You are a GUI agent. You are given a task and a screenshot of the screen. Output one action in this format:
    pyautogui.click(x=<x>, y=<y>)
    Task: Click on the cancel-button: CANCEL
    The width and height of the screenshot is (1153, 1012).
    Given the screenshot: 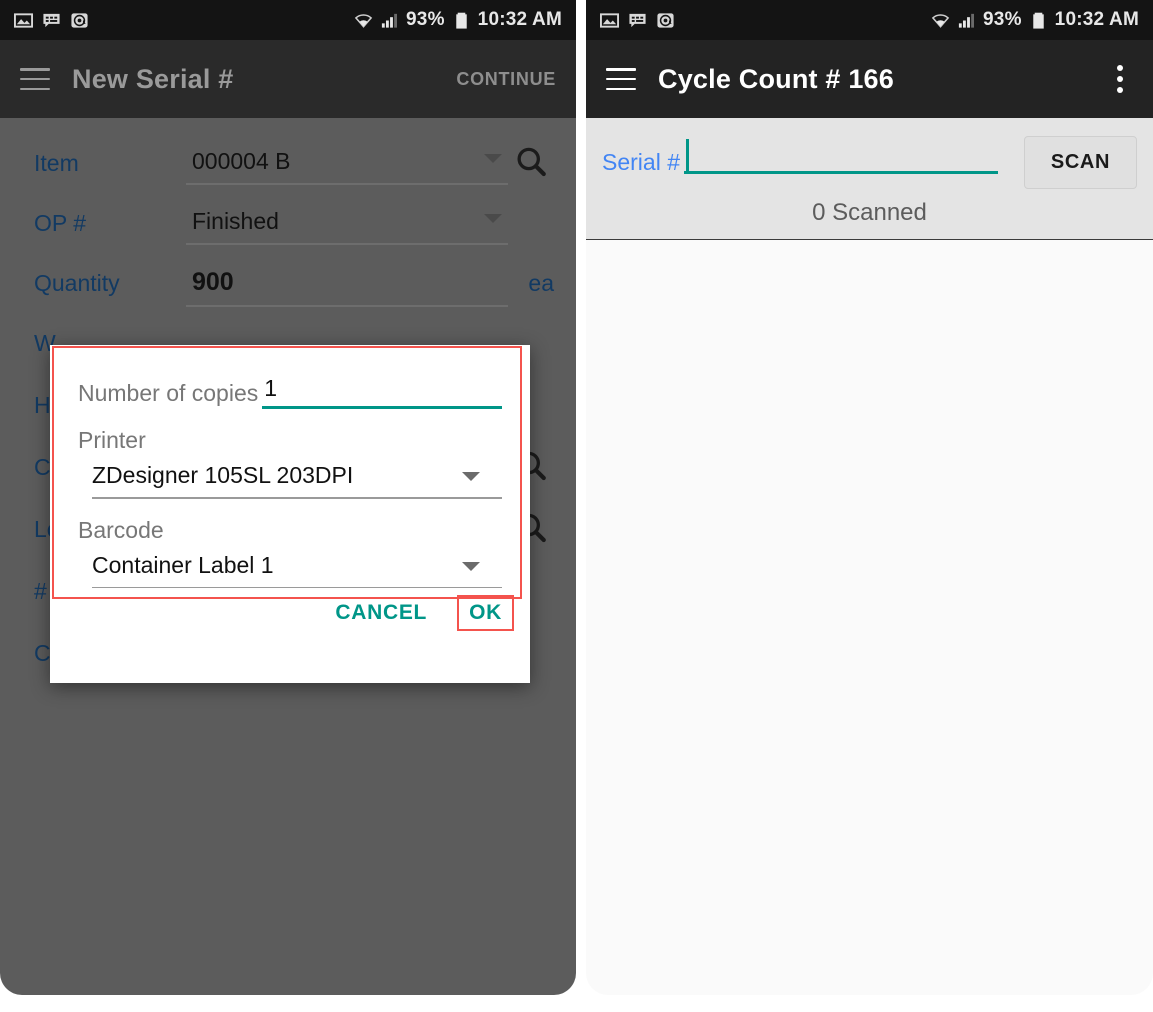 What is the action you would take?
    pyautogui.click(x=381, y=613)
    